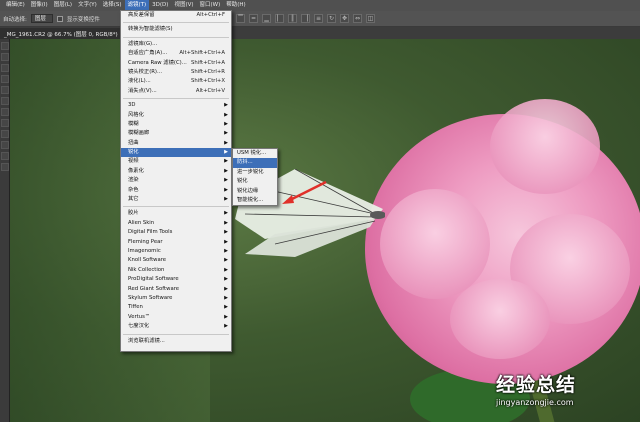 This screenshot has height=422, width=640. I want to click on filter-menu-item-label: 杂色, so click(133, 189).